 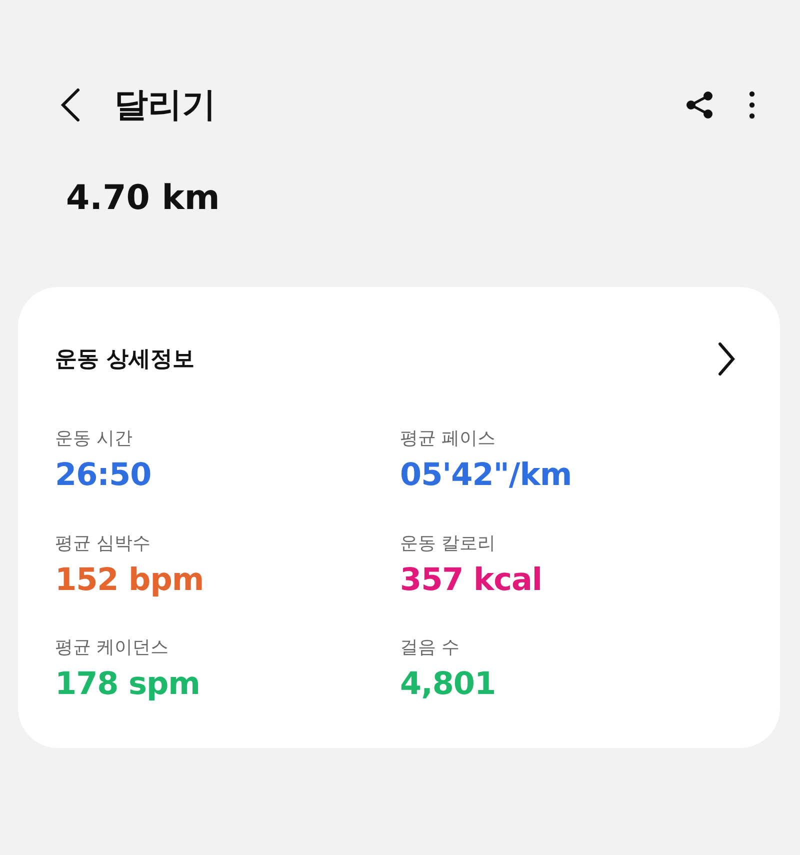 What do you see at coordinates (430, 648) in the screenshot?
I see `metric-label: 걸음 수` at bounding box center [430, 648].